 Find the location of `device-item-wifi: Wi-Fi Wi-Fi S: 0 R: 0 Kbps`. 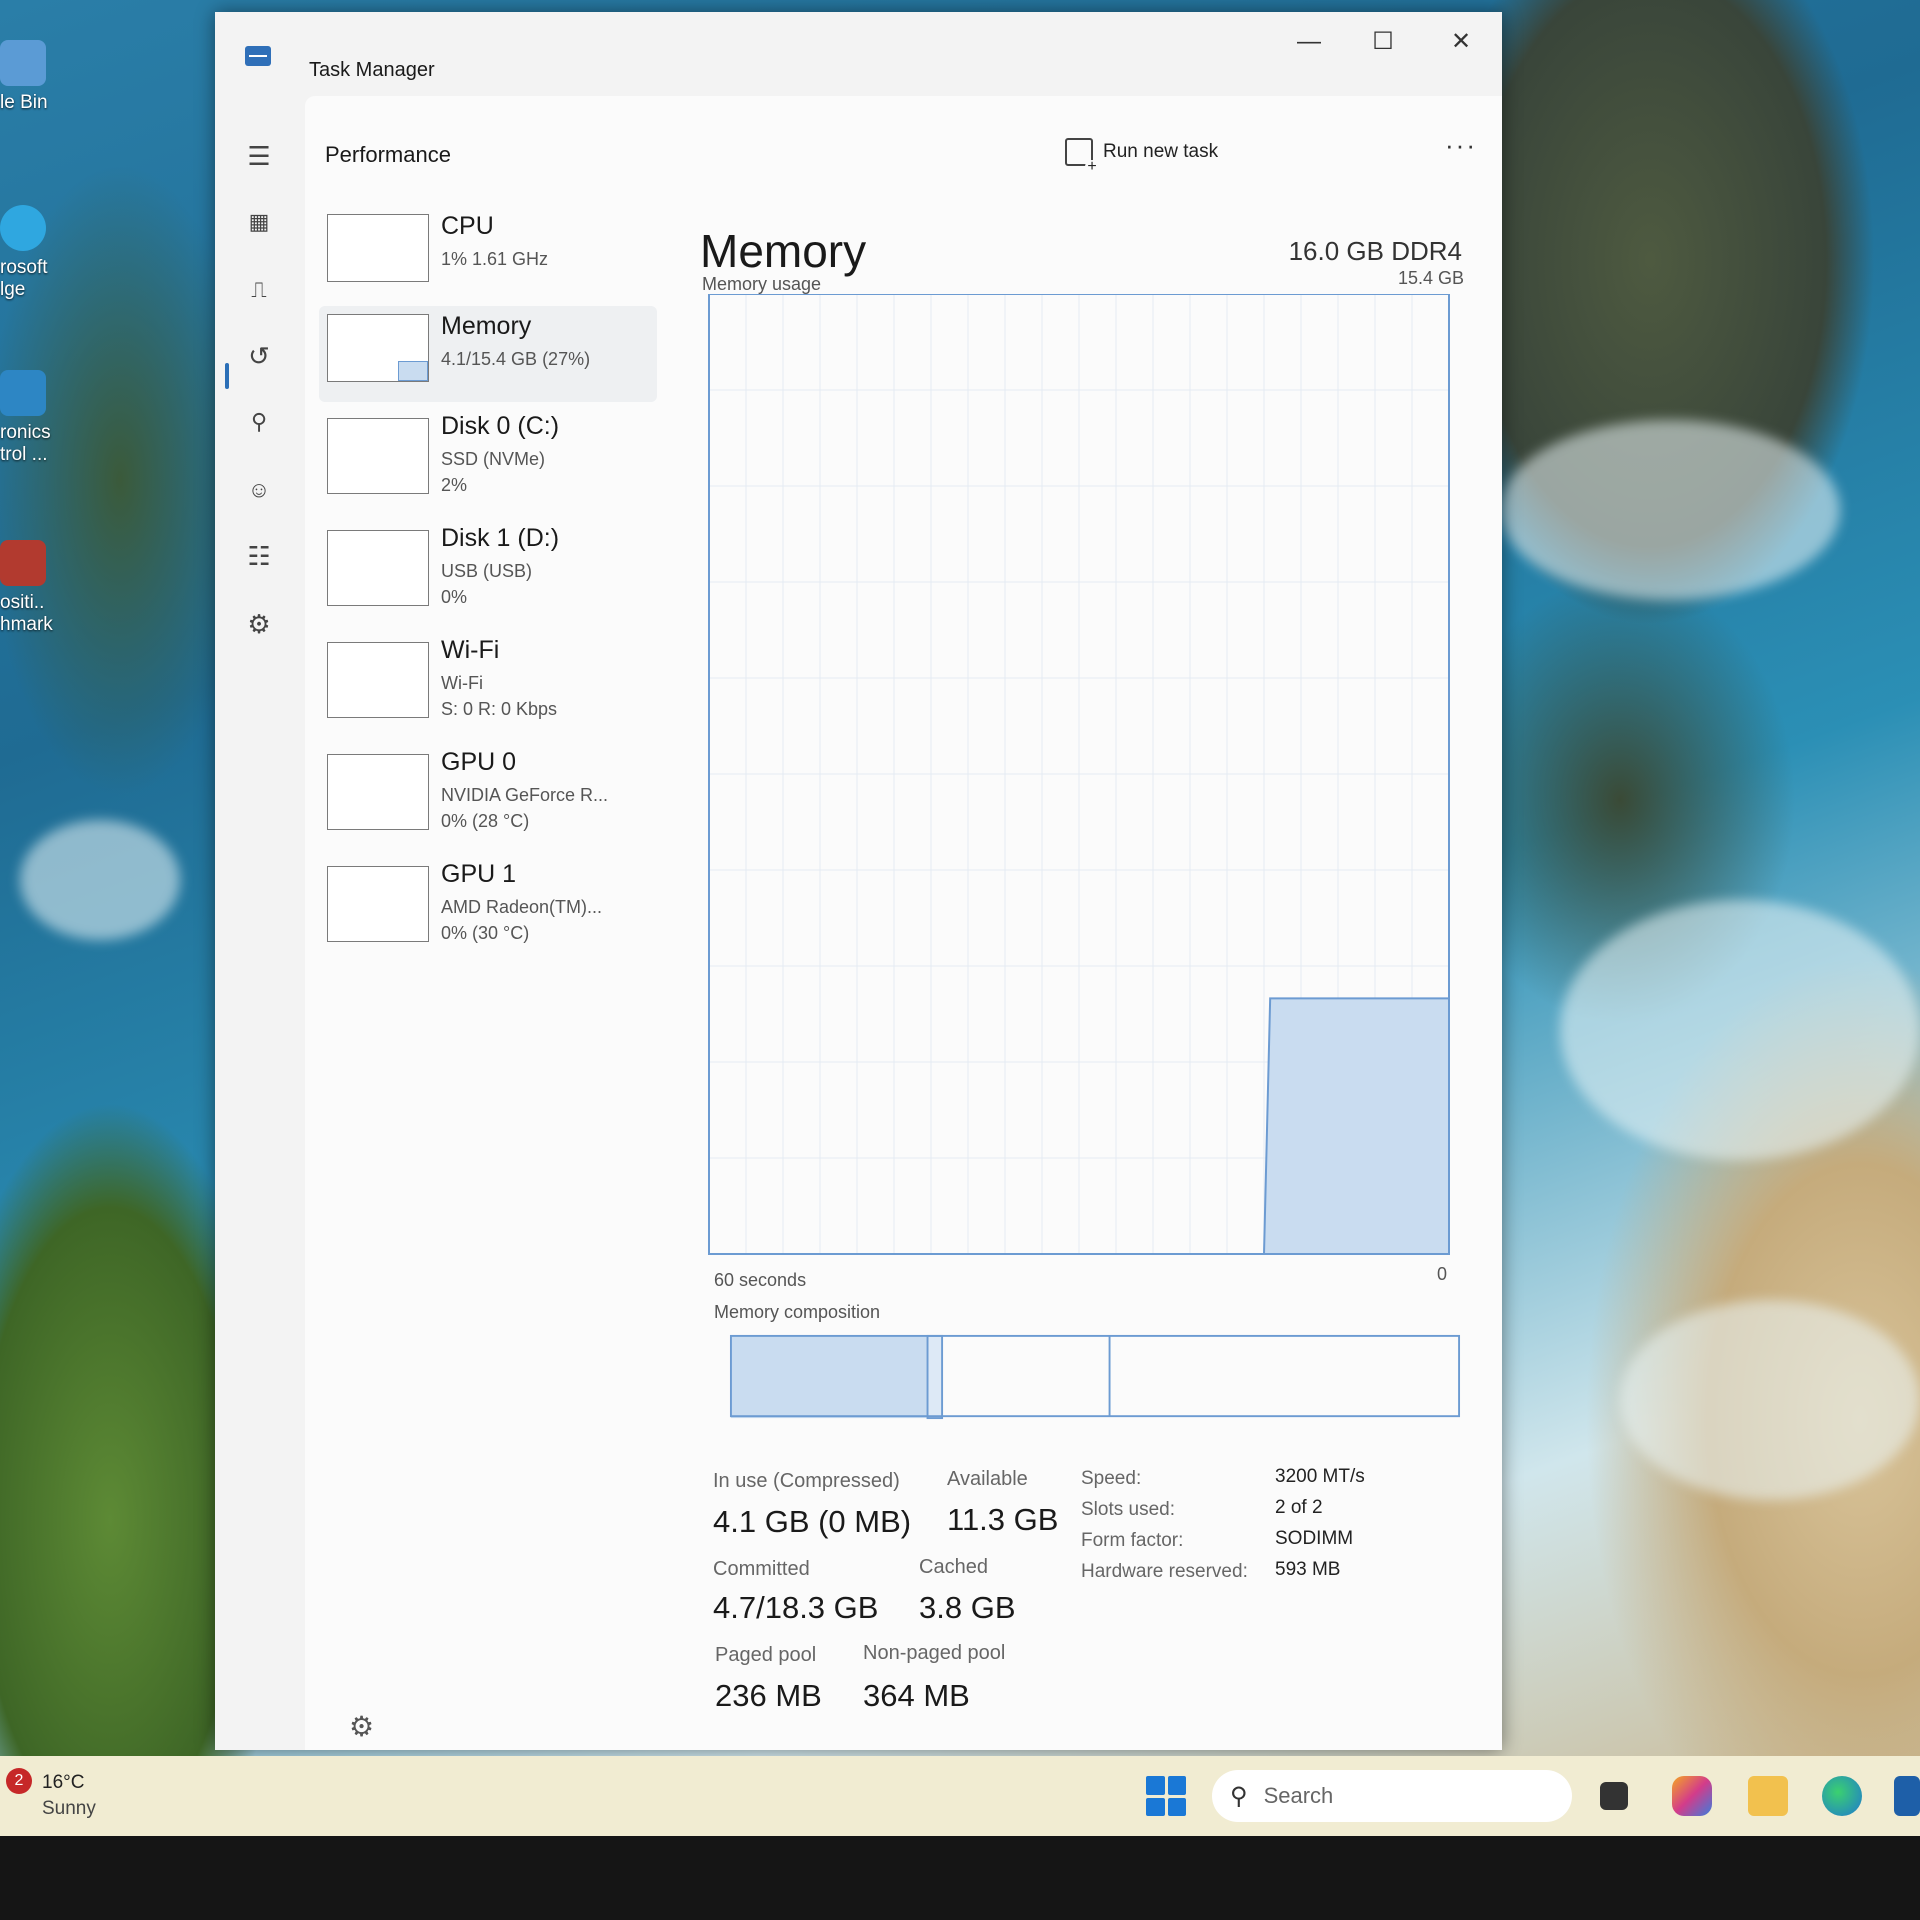

device-item-wifi: Wi-Fi Wi-Fi S: 0 R: 0 Kbps is located at coordinates (488, 684).